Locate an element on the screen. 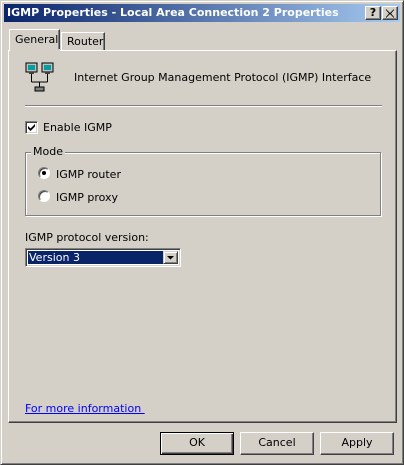 Image resolution: width=404 pixels, height=465 pixels. more-information-link: For more information is located at coordinates (85, 408).